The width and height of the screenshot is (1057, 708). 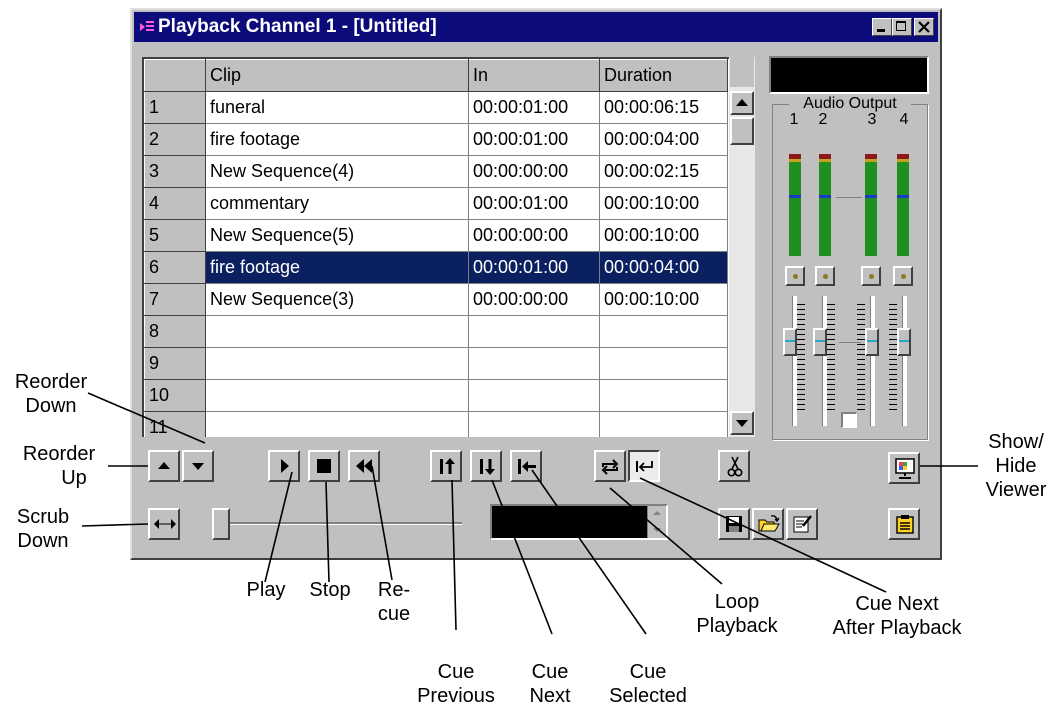 I want to click on reorder-down-leader, so click(x=146, y=418).